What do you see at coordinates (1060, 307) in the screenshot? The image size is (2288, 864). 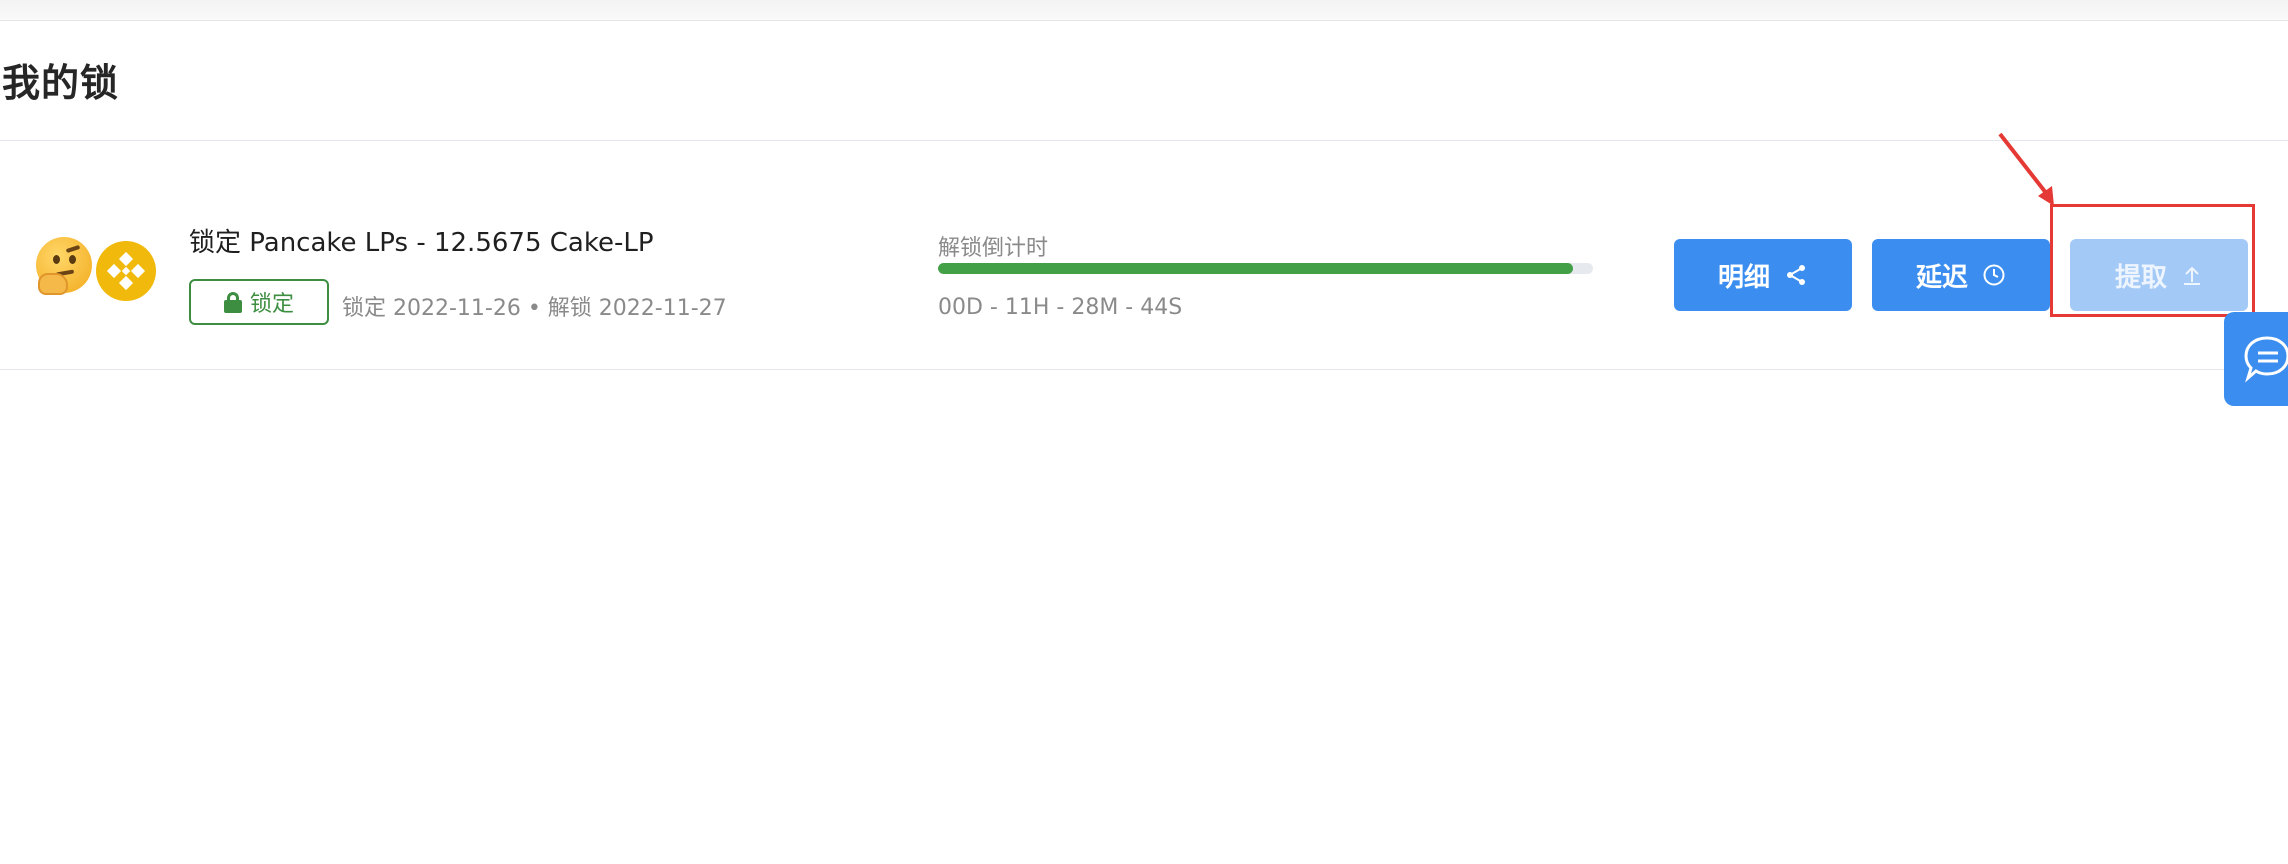 I see `countdown-value: 00D - 11H - 28M - 44S` at bounding box center [1060, 307].